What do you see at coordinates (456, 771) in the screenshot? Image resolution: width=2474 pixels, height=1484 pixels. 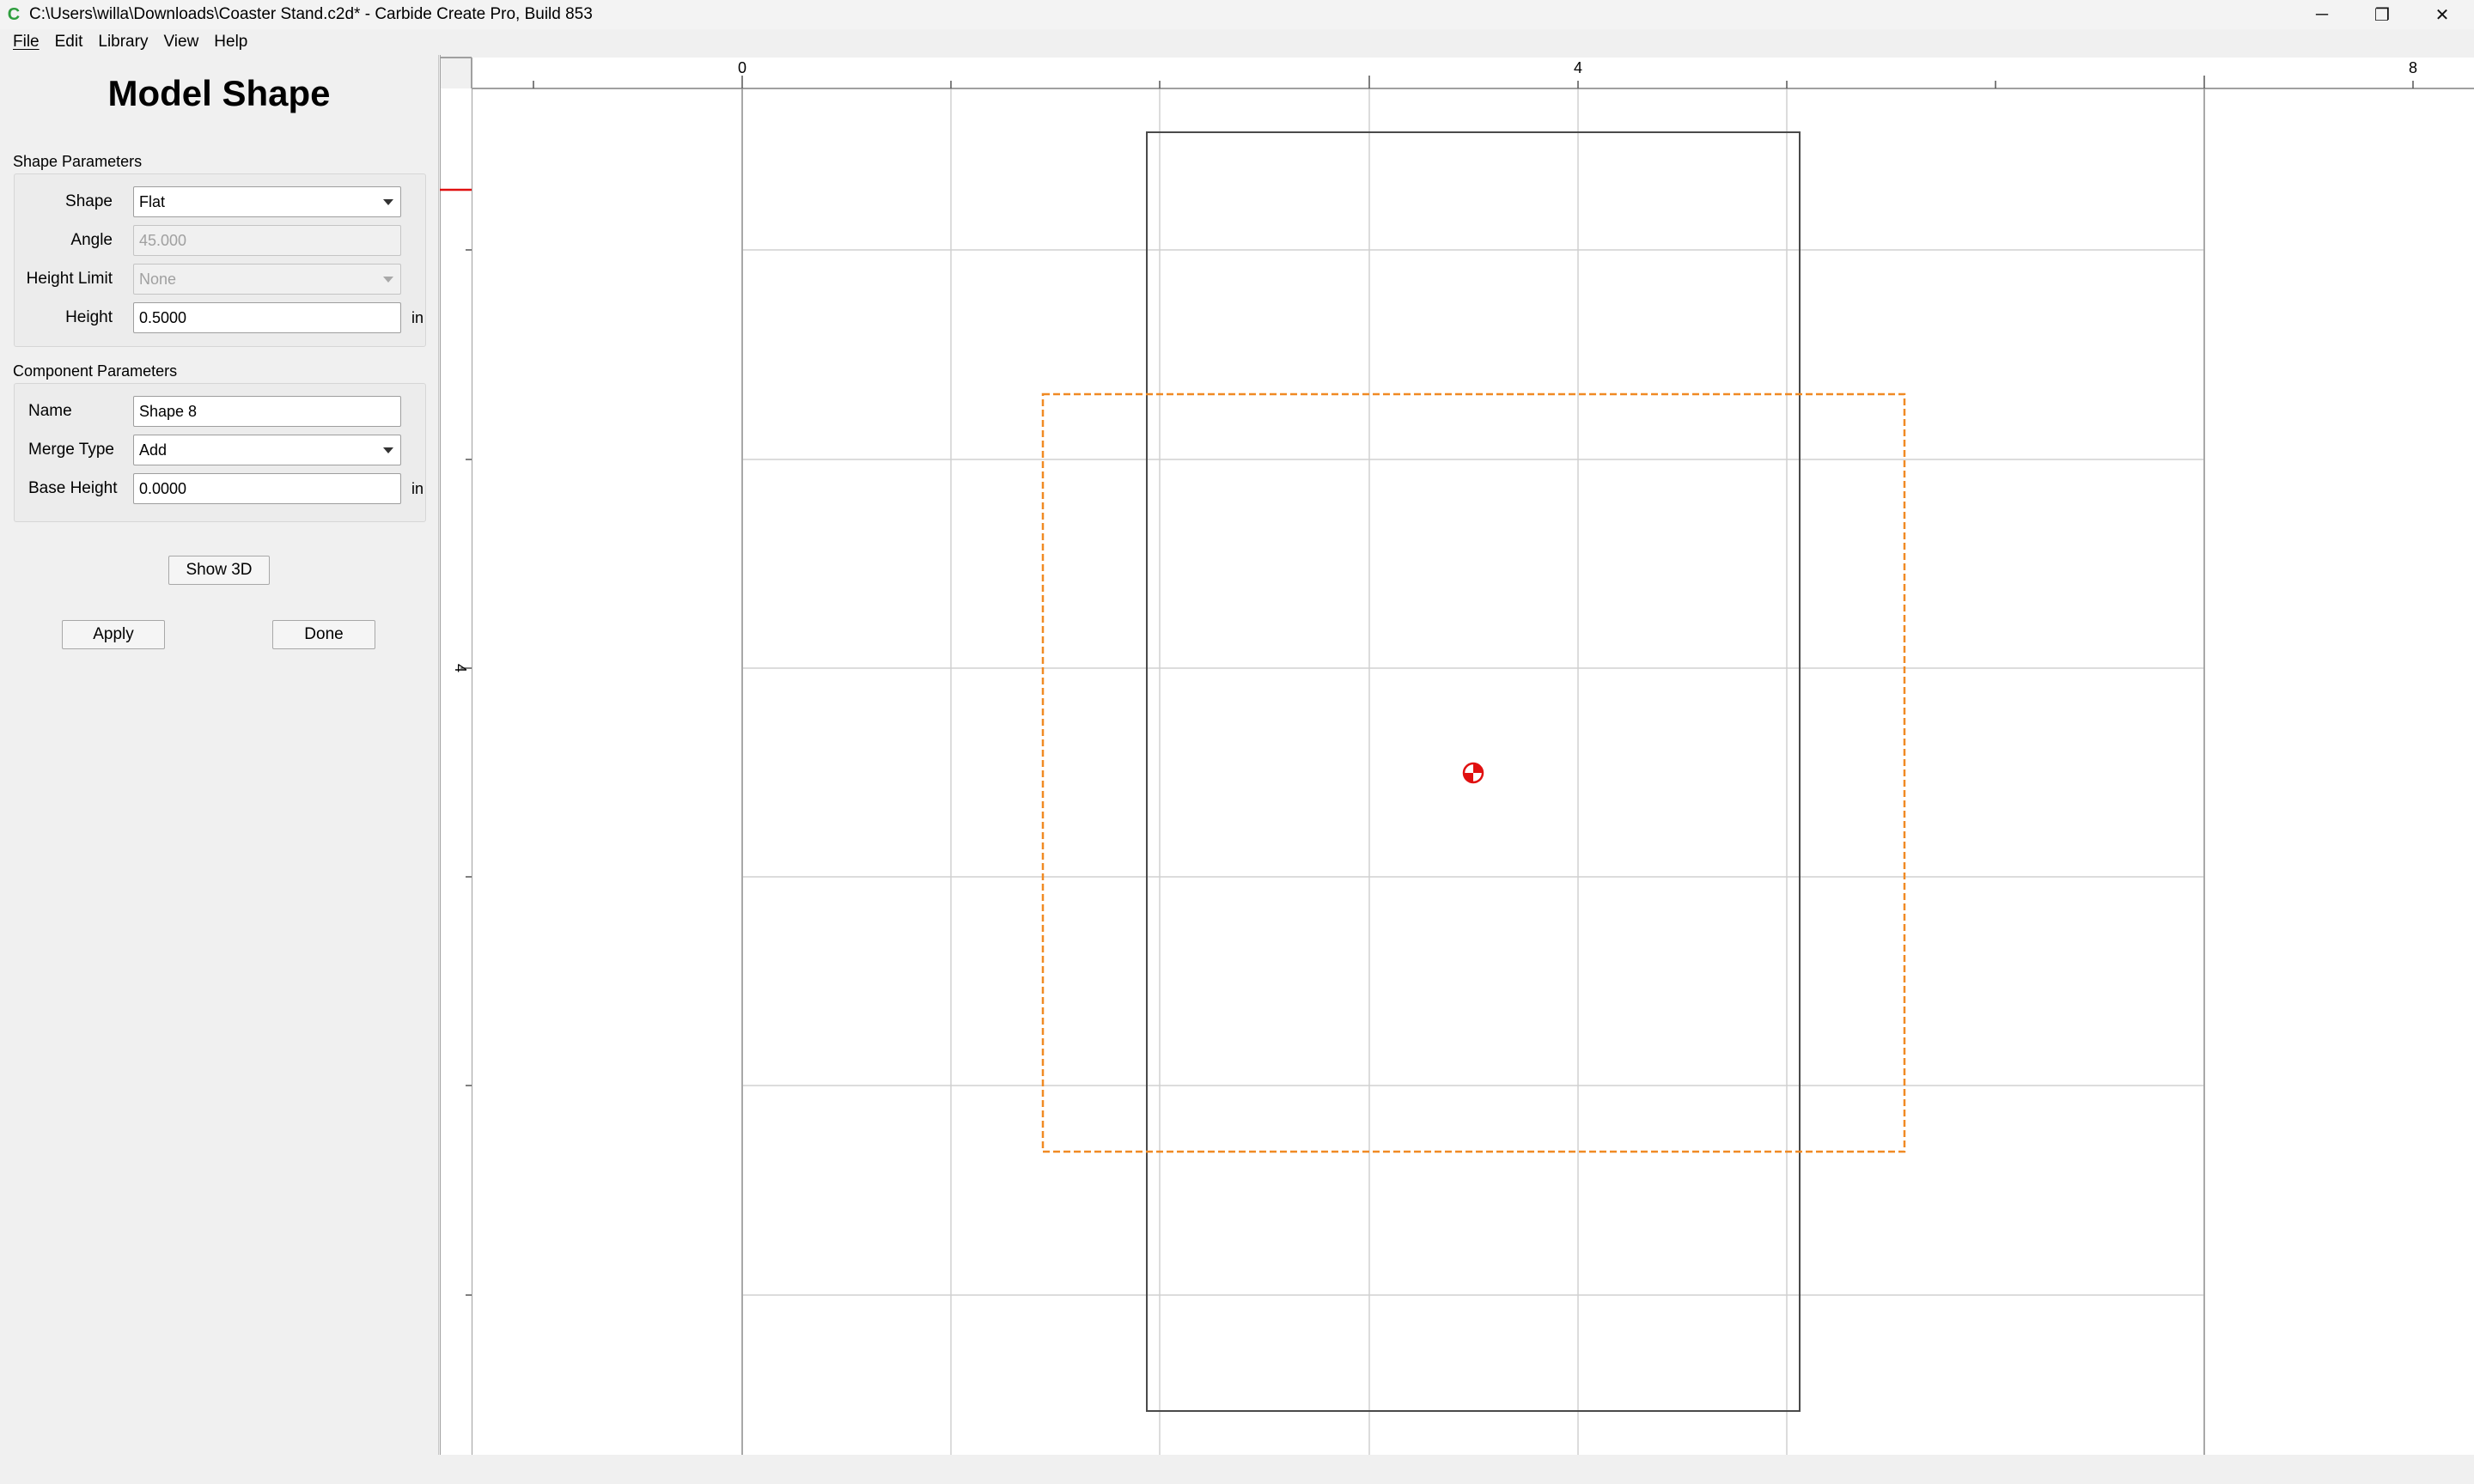 I see `left-ruler-background` at bounding box center [456, 771].